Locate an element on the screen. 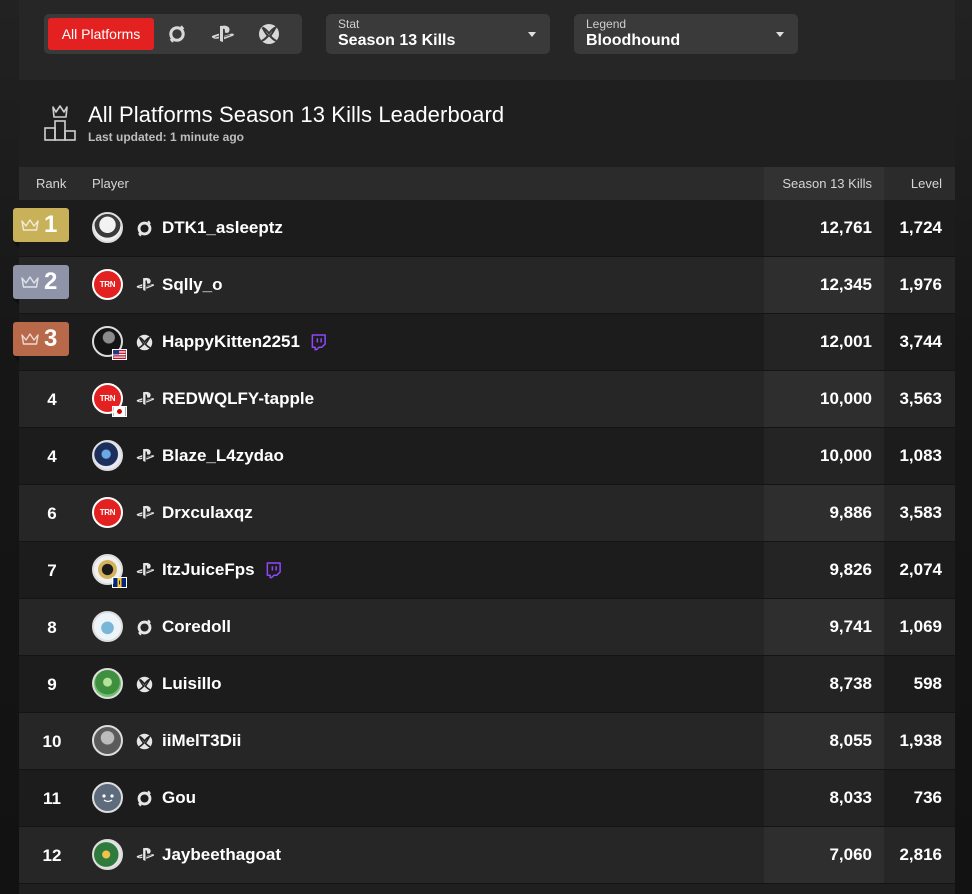  table-row: 12 Jaybeethagoat 7,060 2,816 is located at coordinates (487, 855).